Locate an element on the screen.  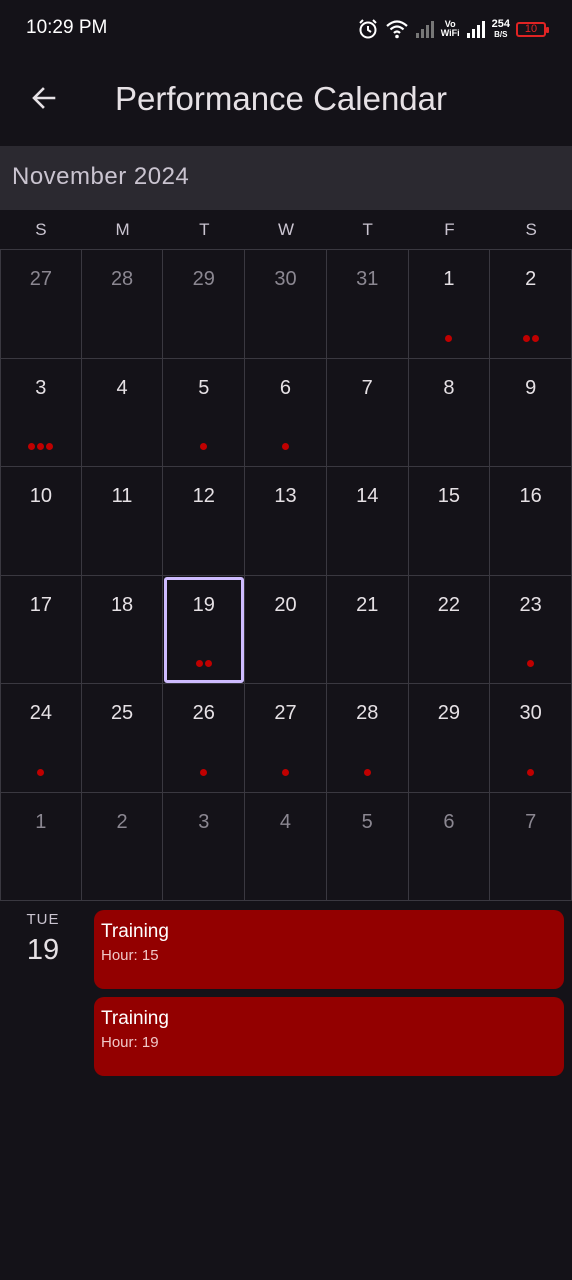
event-card: Training Hour: 15 is located at coordinates (329, 949).